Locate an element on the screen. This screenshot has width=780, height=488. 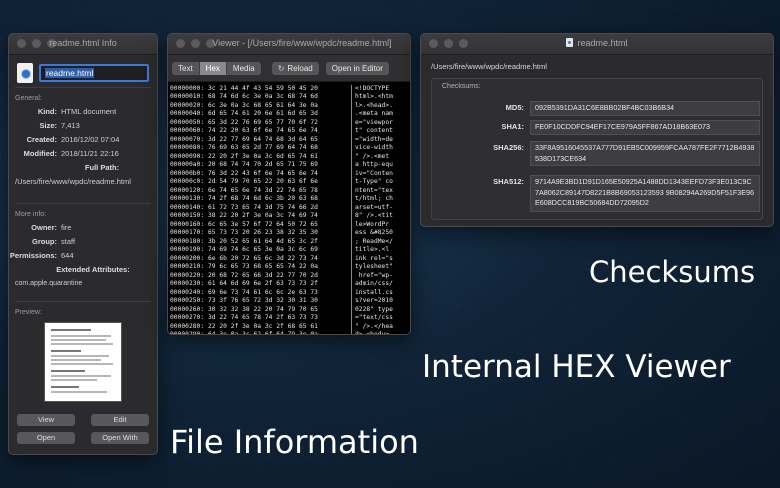
hex-offset: 00000210: is located at coordinates (187, 267).